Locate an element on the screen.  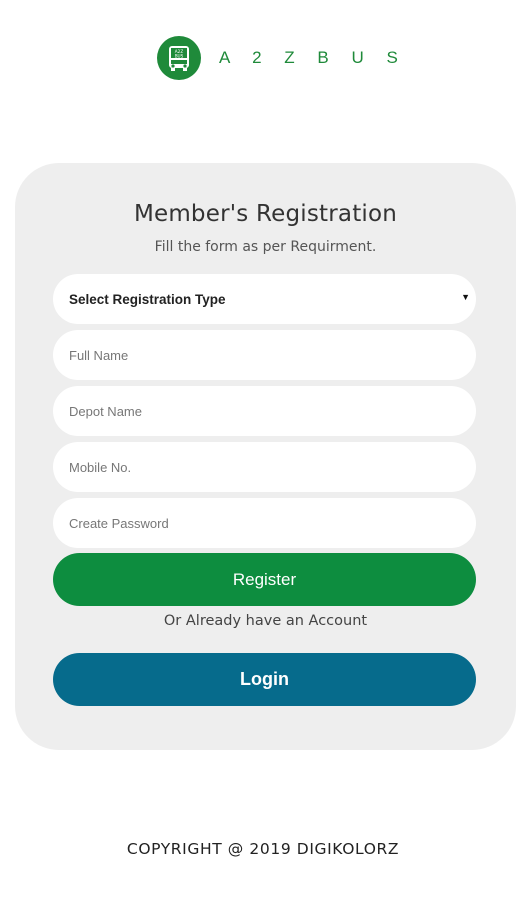
brand-name: A 2 Z B U S is located at coordinates (313, 57).